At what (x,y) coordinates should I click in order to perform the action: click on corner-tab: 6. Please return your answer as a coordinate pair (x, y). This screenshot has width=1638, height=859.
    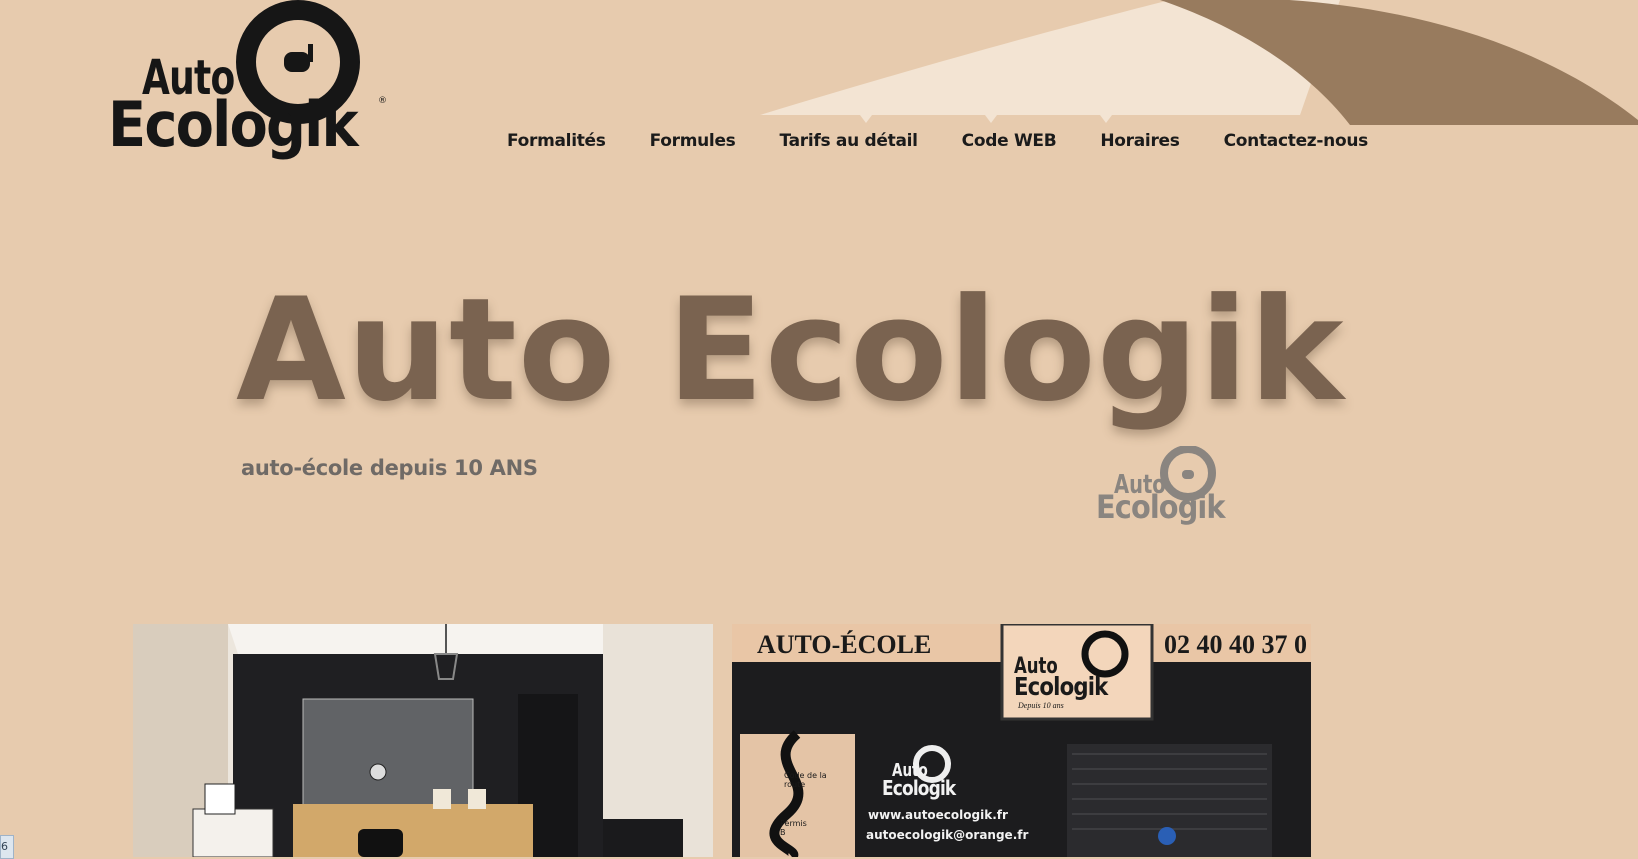
    Looking at the image, I should click on (7, 847).